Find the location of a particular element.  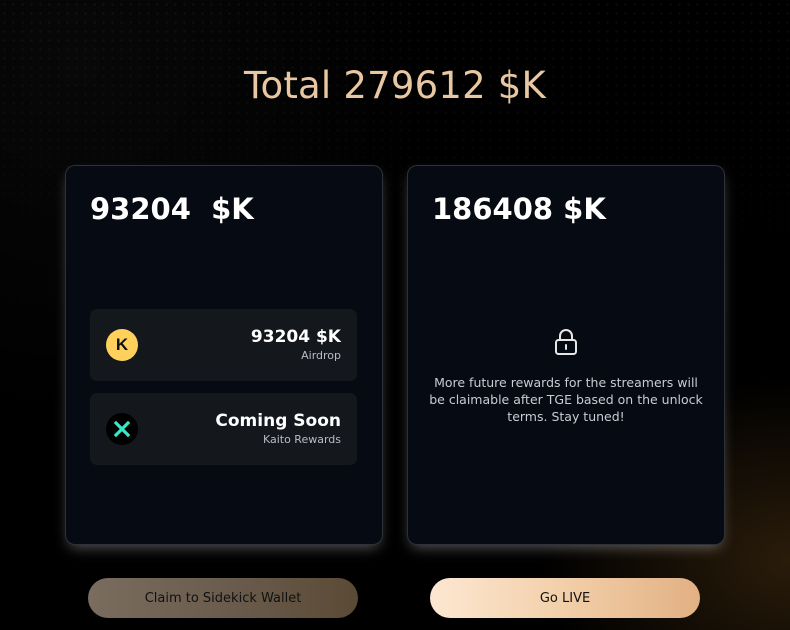

reward-label: Kaito Rewards is located at coordinates (301, 439).